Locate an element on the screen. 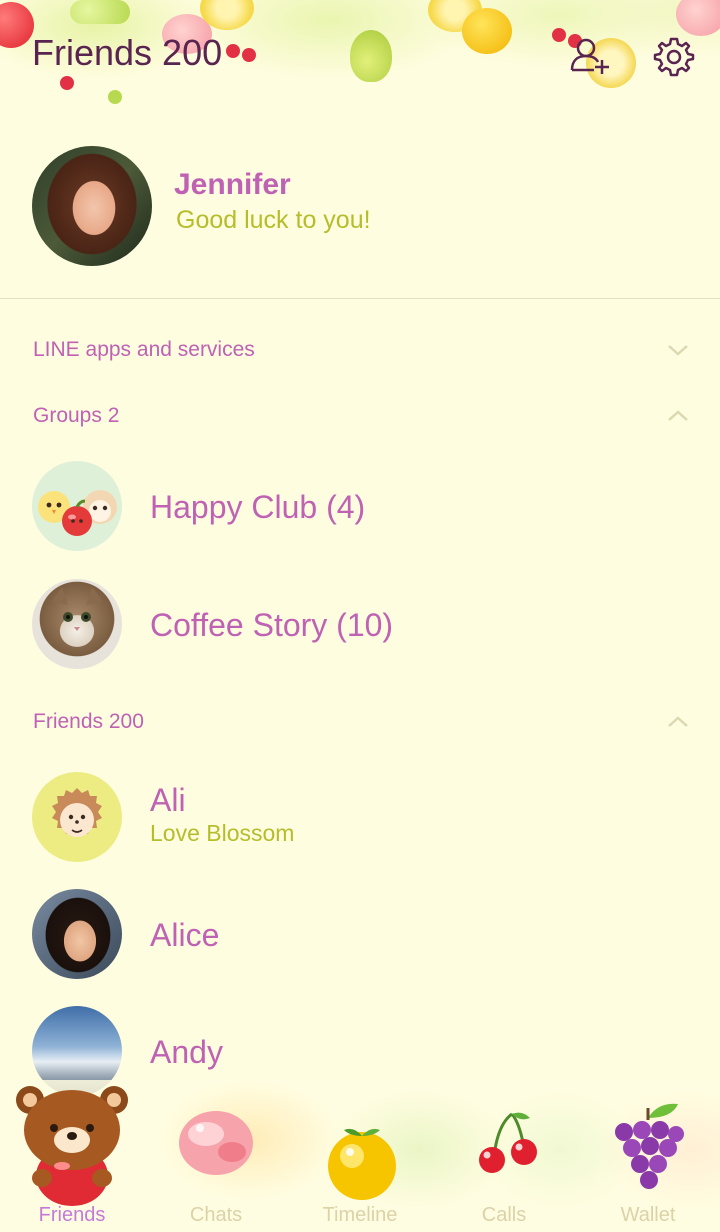 The image size is (720, 1232). friend-name: Ali is located at coordinates (168, 800).